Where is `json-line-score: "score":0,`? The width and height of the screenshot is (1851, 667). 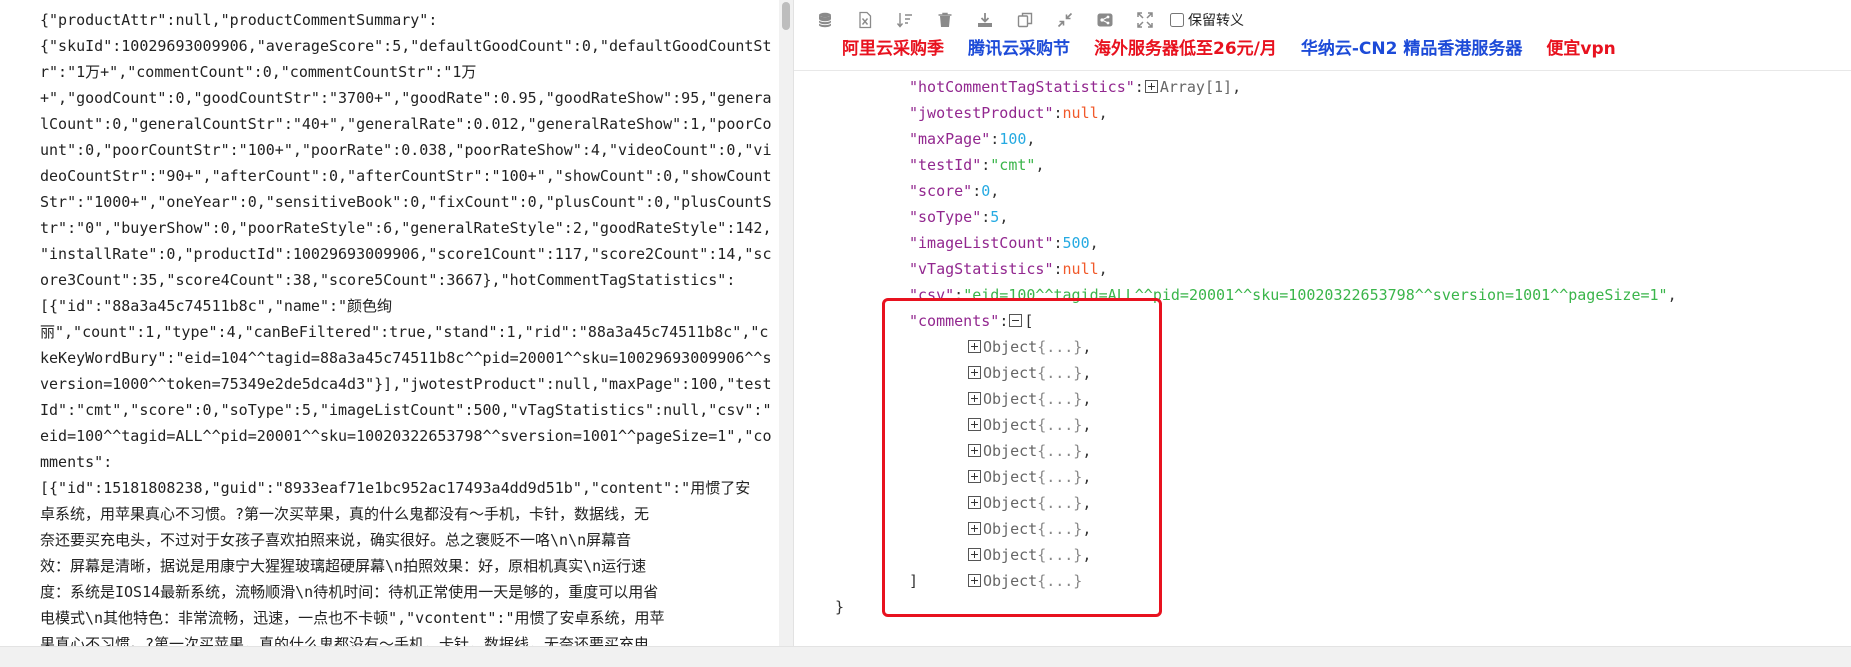
json-line-score: "score":0, is located at coordinates (954, 191).